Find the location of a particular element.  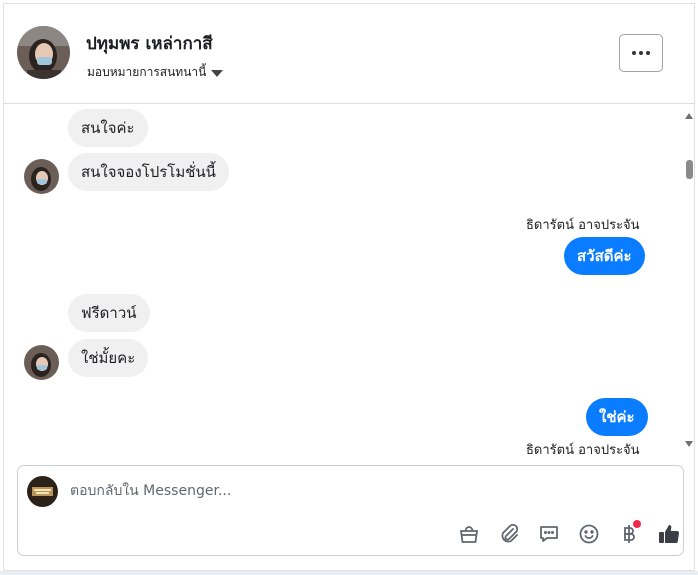

paperclip-icon is located at coordinates (509, 534).